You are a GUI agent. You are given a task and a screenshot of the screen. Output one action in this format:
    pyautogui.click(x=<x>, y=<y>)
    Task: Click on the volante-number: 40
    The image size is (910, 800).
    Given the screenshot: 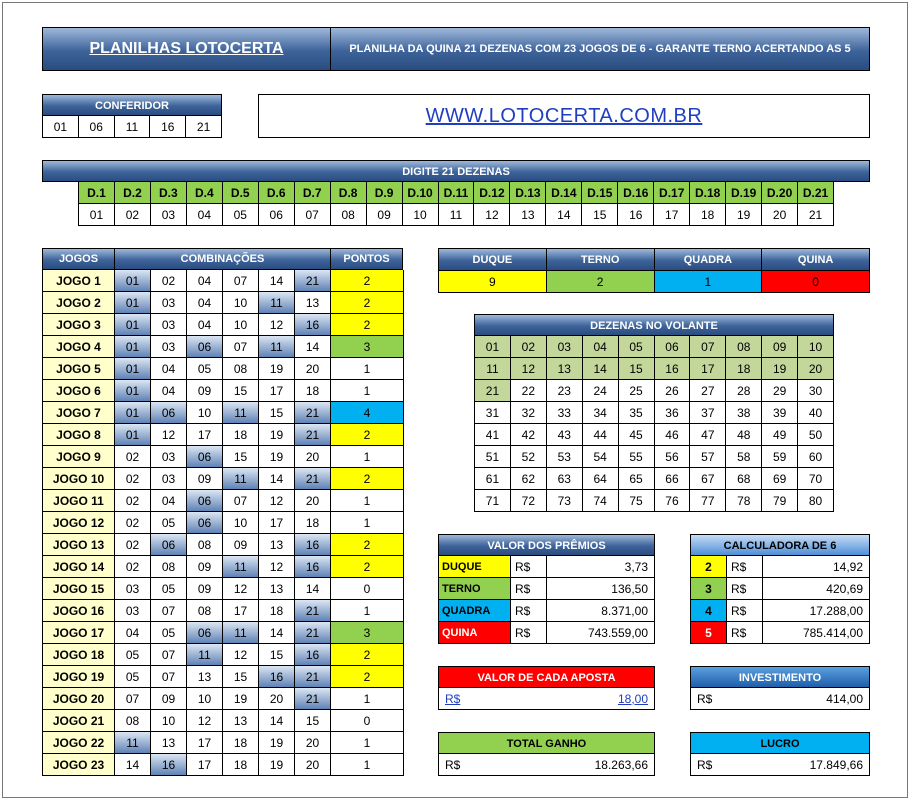 What is the action you would take?
    pyautogui.click(x=816, y=413)
    